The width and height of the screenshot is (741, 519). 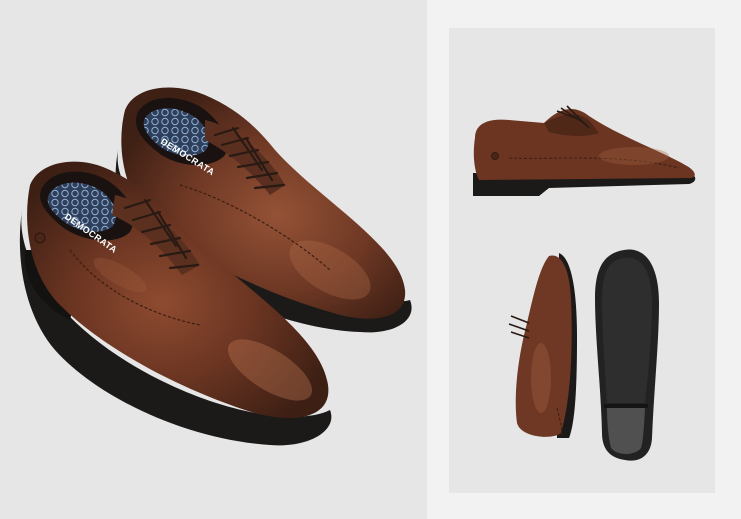 I want to click on outsole, so click(x=627, y=355).